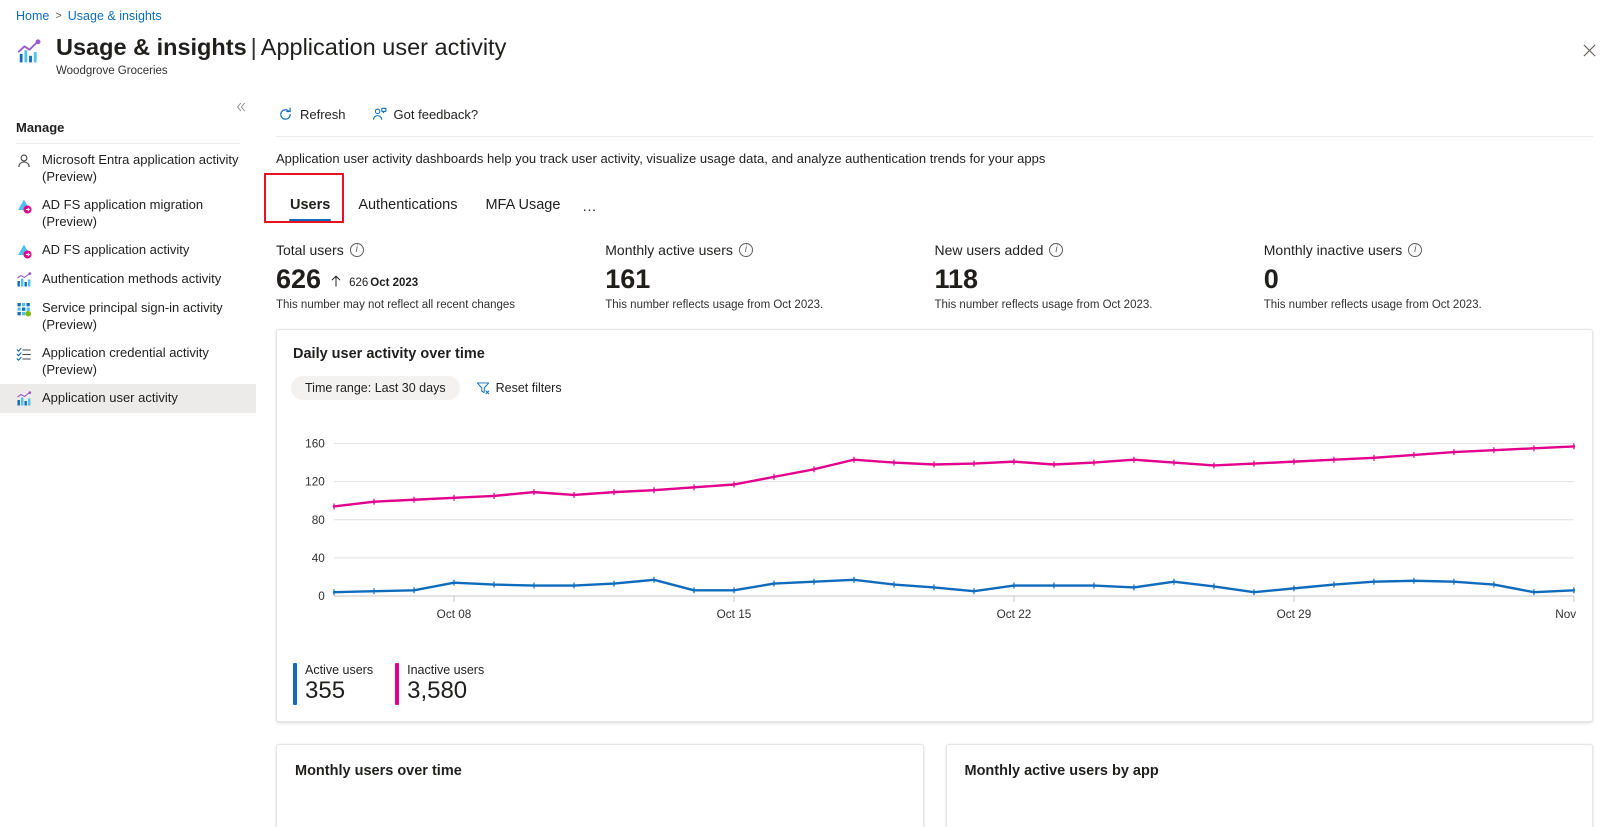 This screenshot has height=827, width=1613. What do you see at coordinates (299, 279) in the screenshot?
I see `kpi-value: 626` at bounding box center [299, 279].